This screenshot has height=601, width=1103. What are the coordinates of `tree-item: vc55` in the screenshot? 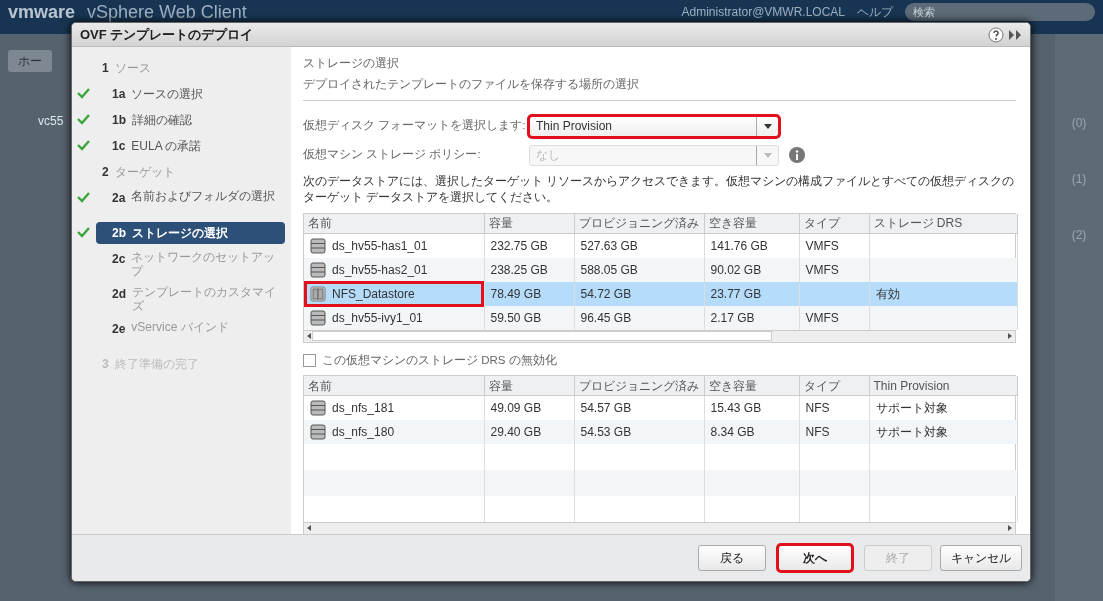 It's located at (51, 121).